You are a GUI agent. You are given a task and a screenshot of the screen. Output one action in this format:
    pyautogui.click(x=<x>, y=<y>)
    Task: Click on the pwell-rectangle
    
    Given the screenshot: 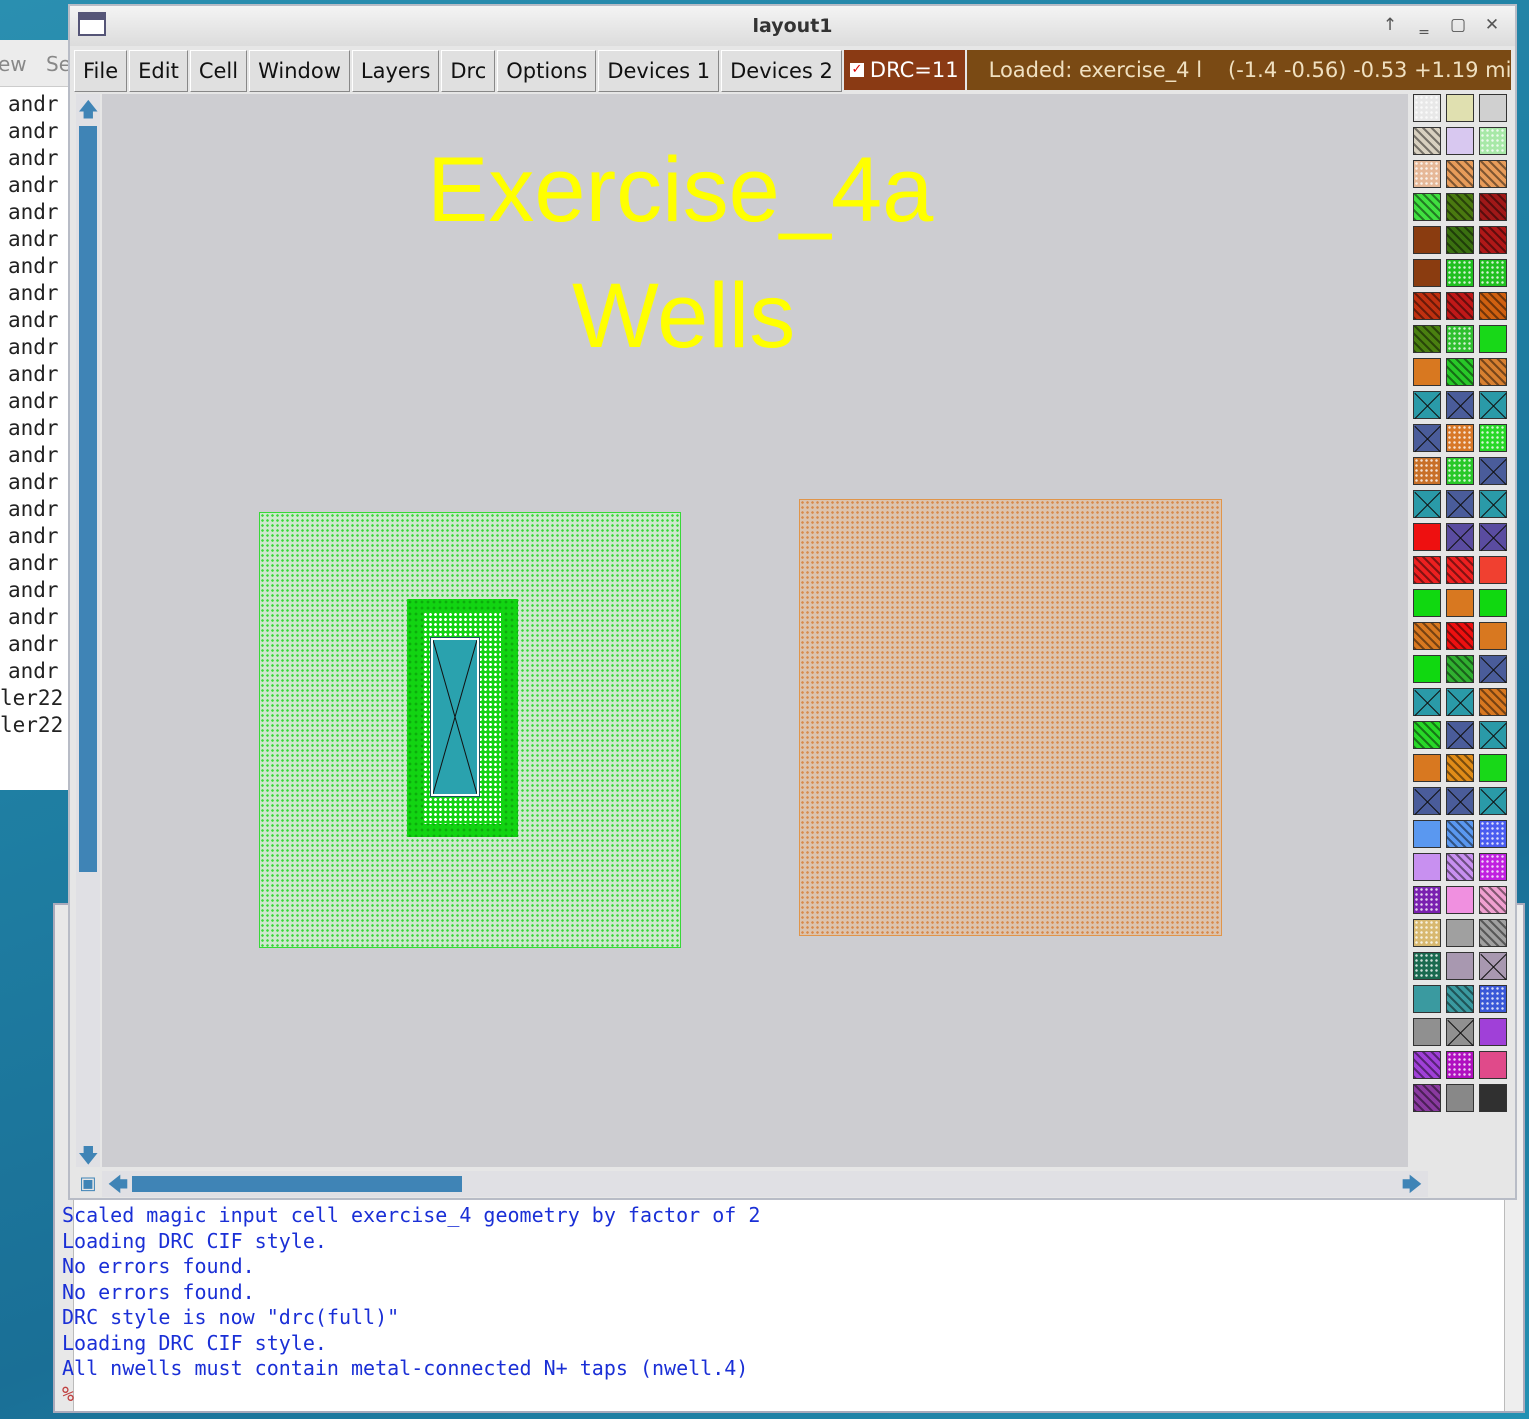 What is the action you would take?
    pyautogui.click(x=1010, y=717)
    